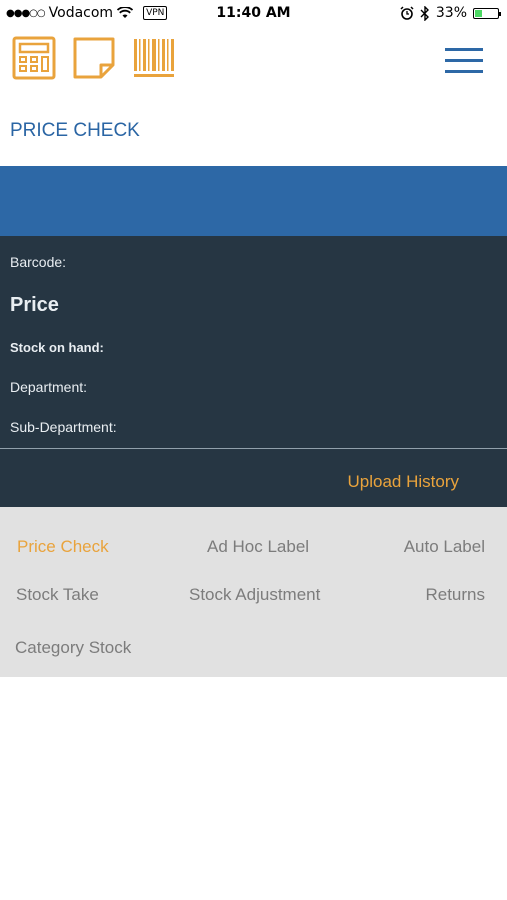 The image size is (507, 900). What do you see at coordinates (57, 595) in the screenshot?
I see `nav-item-stock-take: Stock Take` at bounding box center [57, 595].